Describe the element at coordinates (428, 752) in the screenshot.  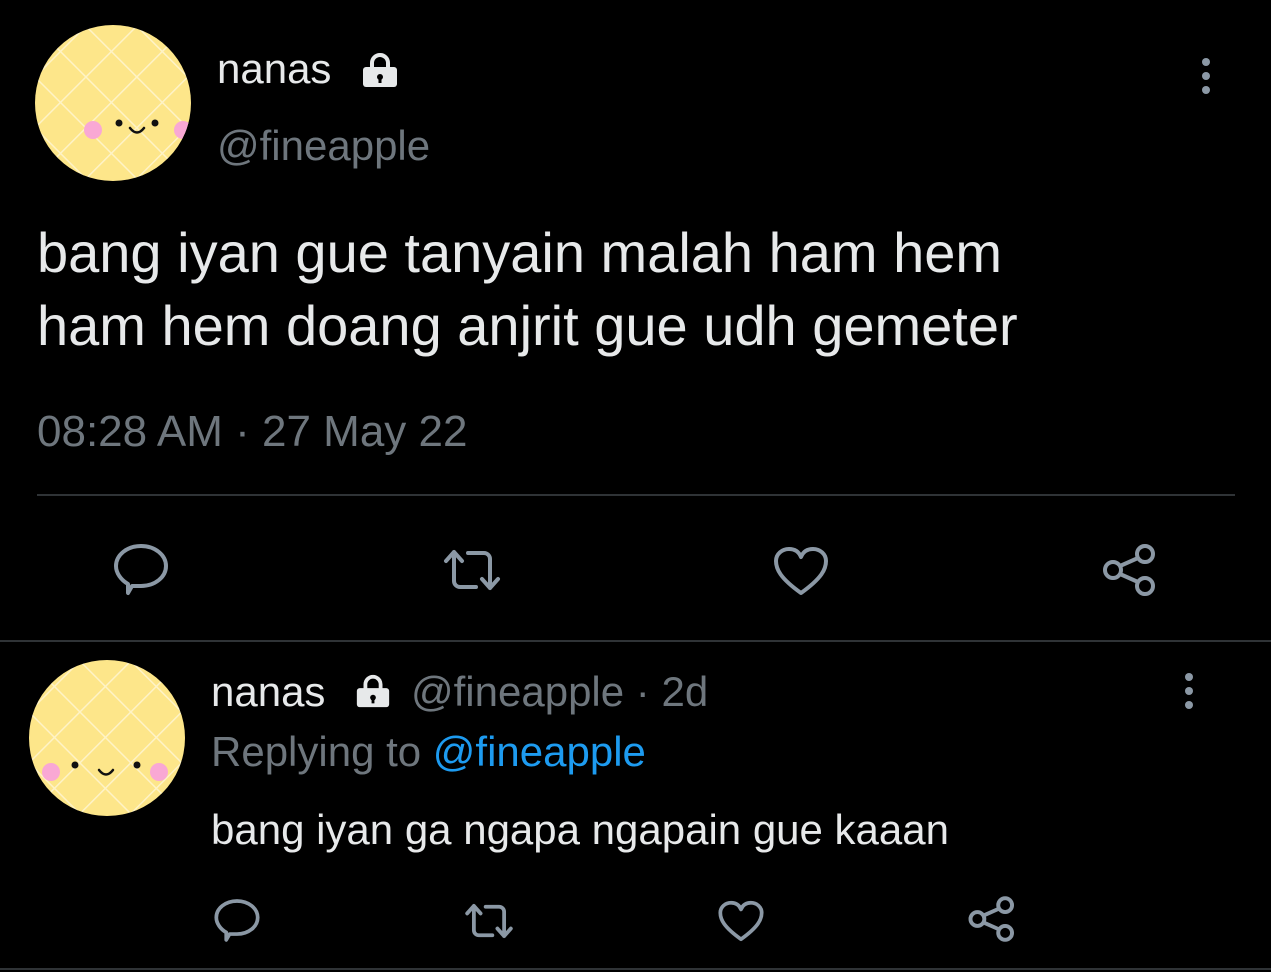
I see `replying-to: Replying to @fineapple` at that location.